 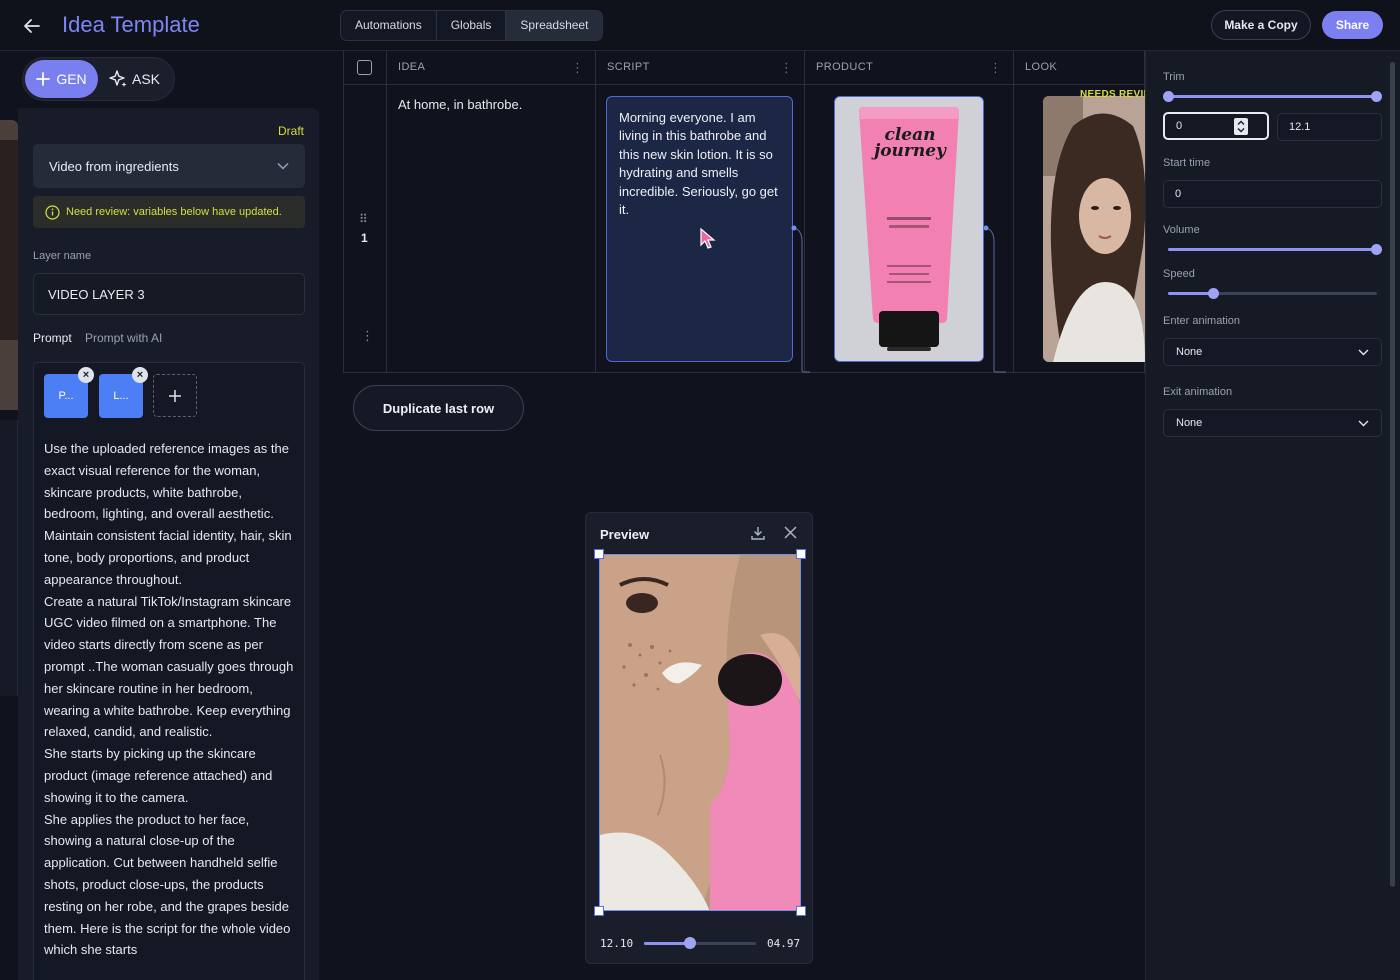 What do you see at coordinates (1189, 352) in the screenshot?
I see `enter-animation-value: None` at bounding box center [1189, 352].